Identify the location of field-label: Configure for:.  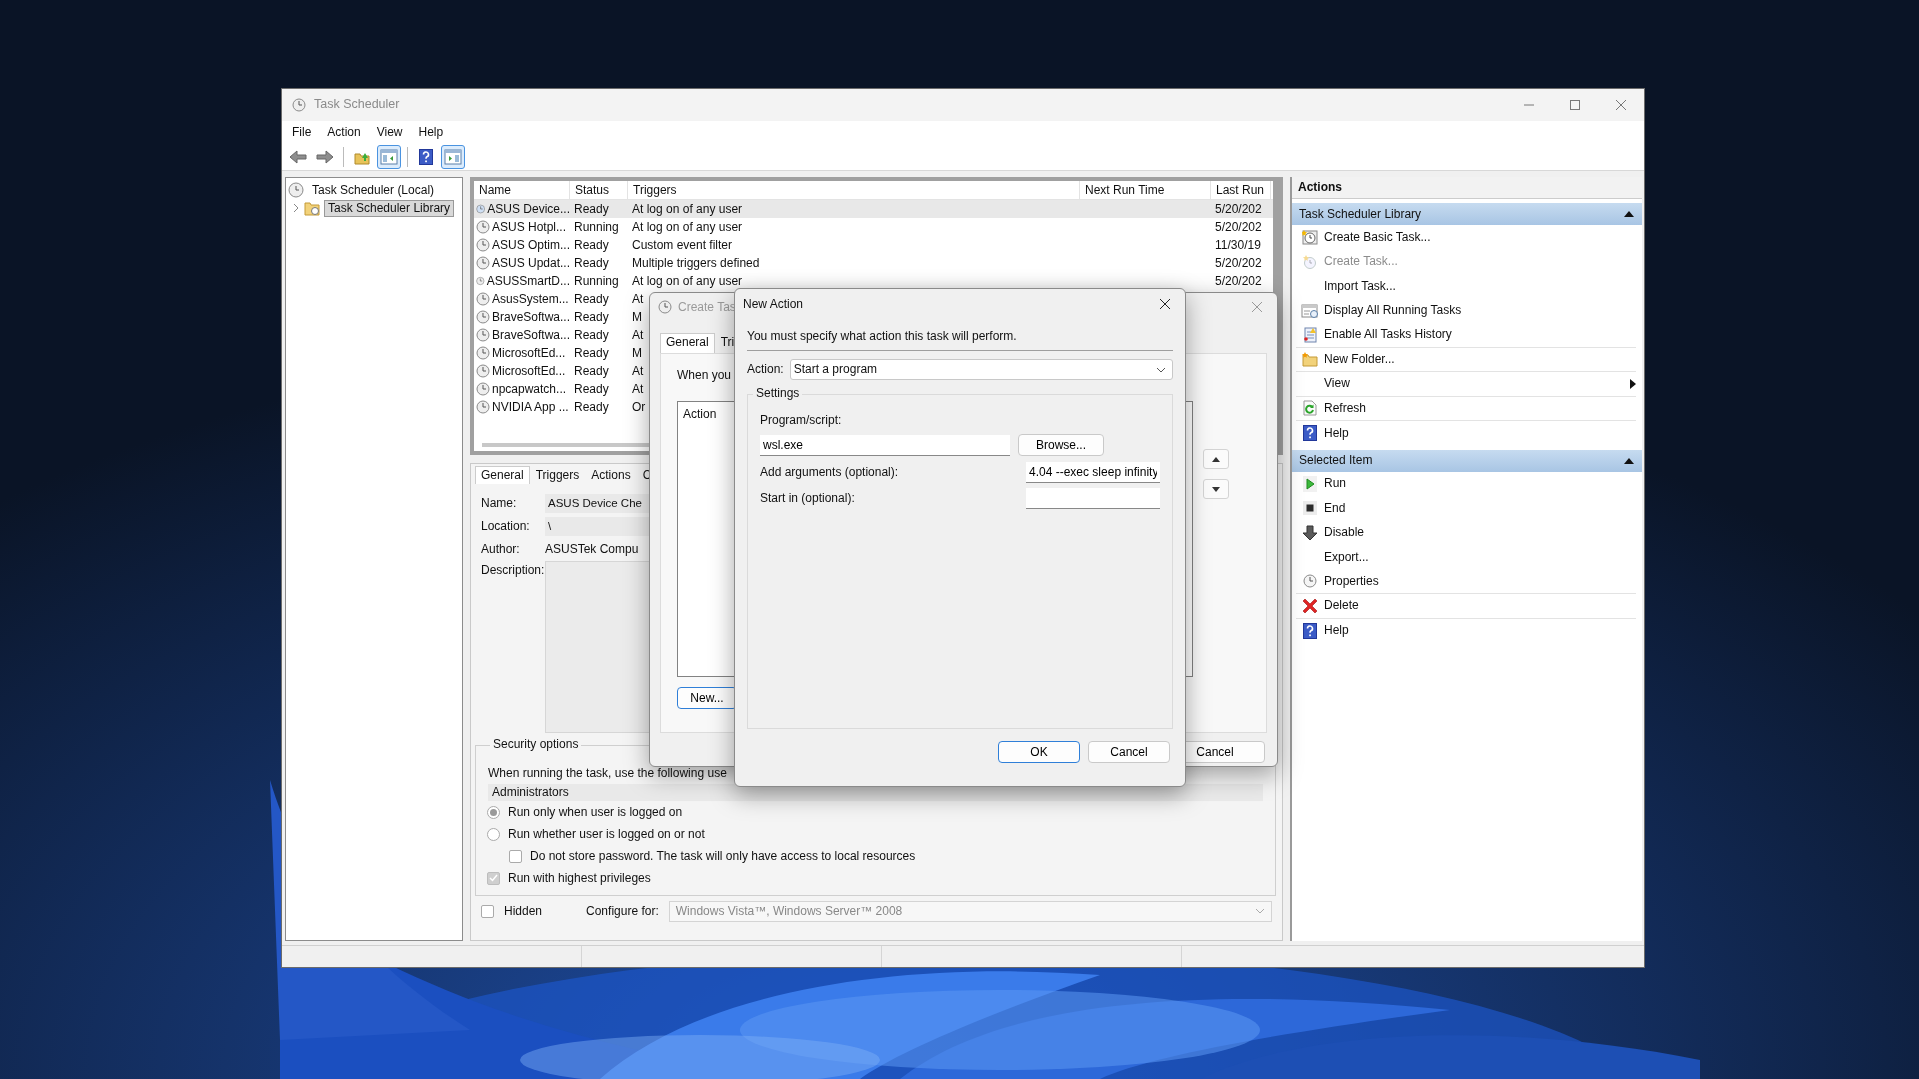
(622, 911).